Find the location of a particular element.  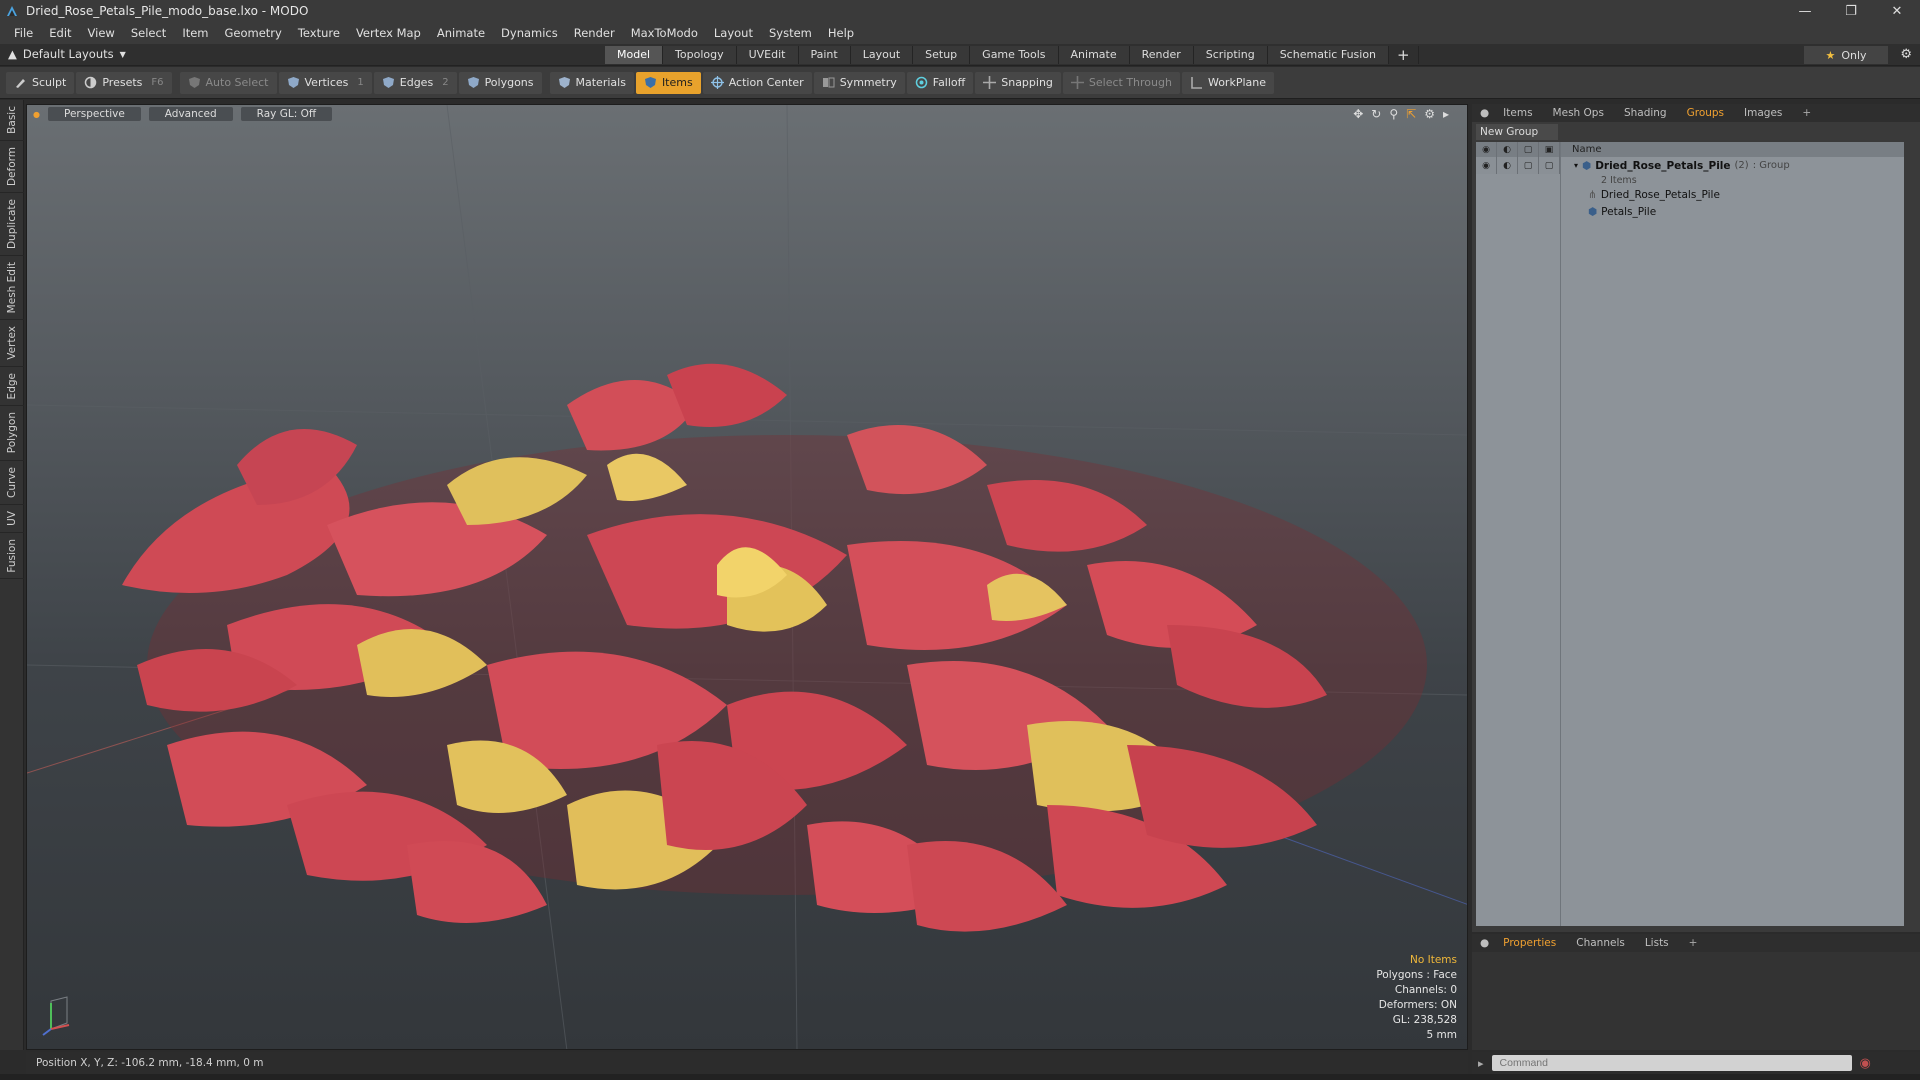

vtab-fusion: Fusion is located at coordinates (12, 556).